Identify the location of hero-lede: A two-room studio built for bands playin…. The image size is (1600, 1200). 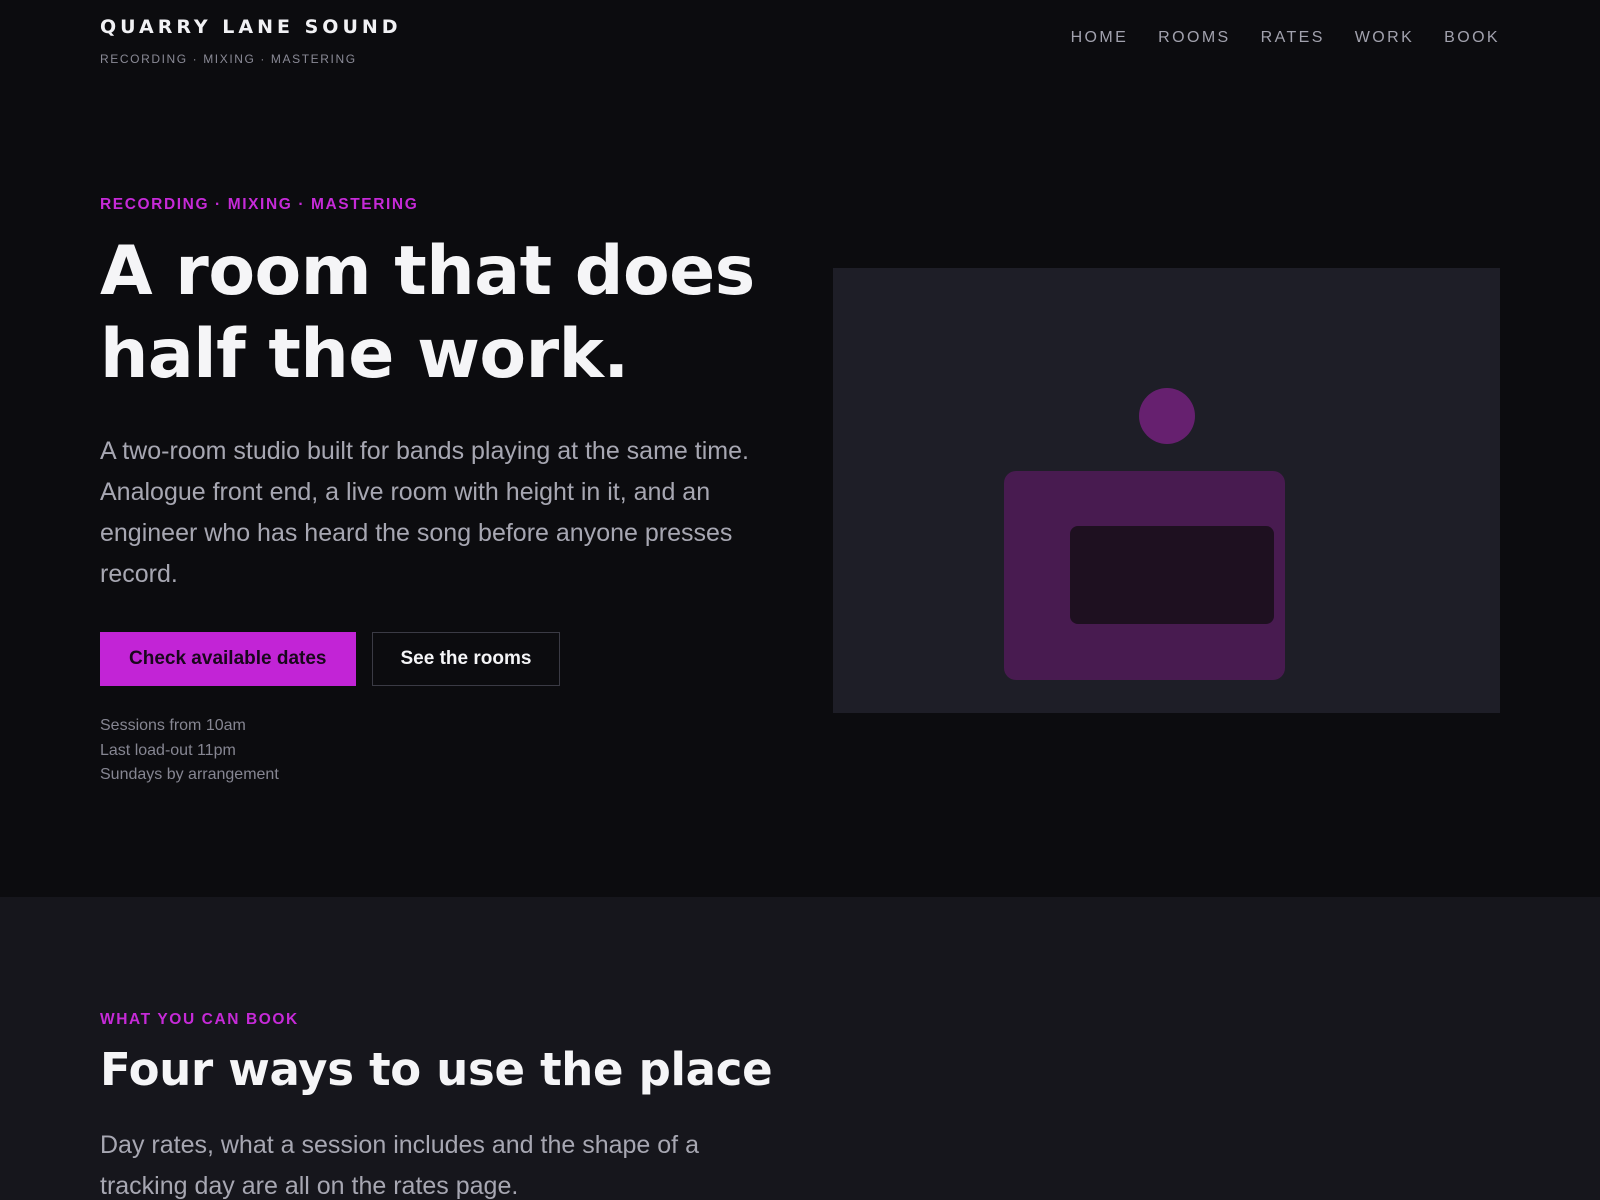
(424, 512).